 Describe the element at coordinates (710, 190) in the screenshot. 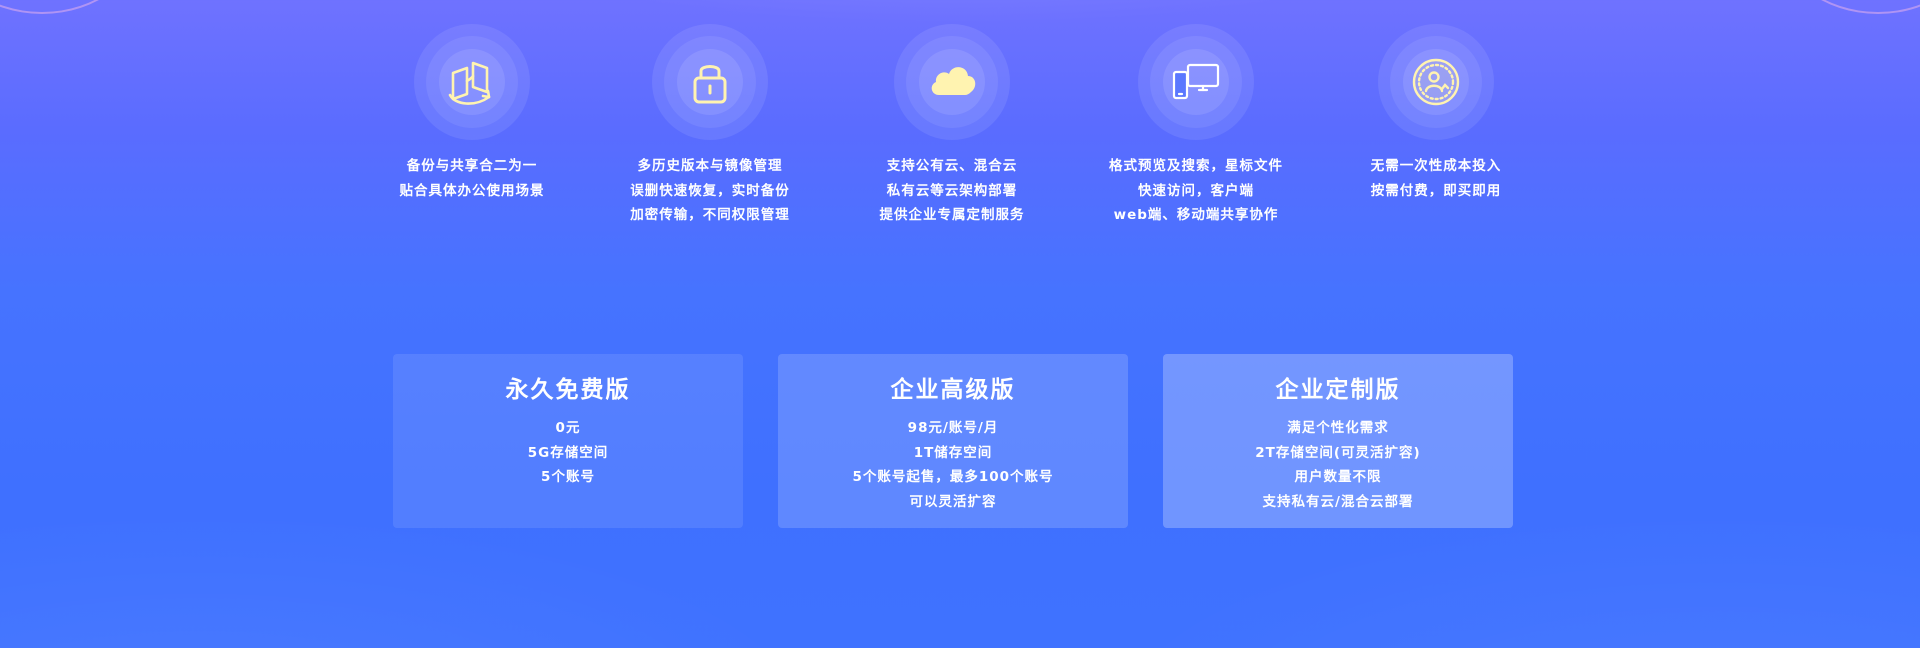

I see `feature-description: 多历史版本与镜像管理 误删快速恢复，实时备份 加密传输，不同权限管理` at that location.